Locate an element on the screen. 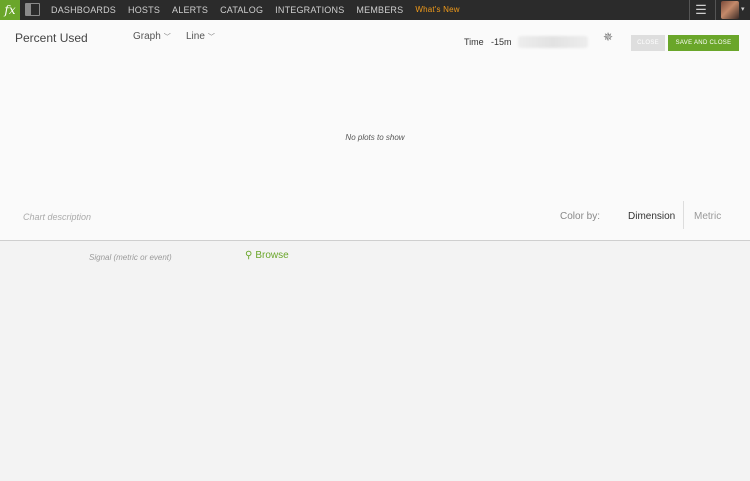 This screenshot has width=750, height=481. signal-input is located at coordinates (164, 257).